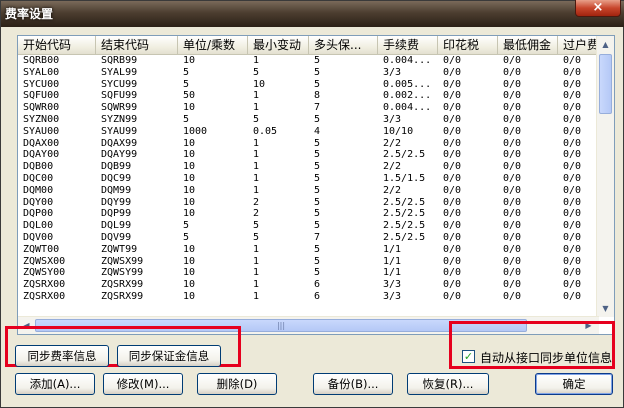  Describe the element at coordinates (137, 45) in the screenshot. I see `column-header-end-code: 结束代码` at that location.